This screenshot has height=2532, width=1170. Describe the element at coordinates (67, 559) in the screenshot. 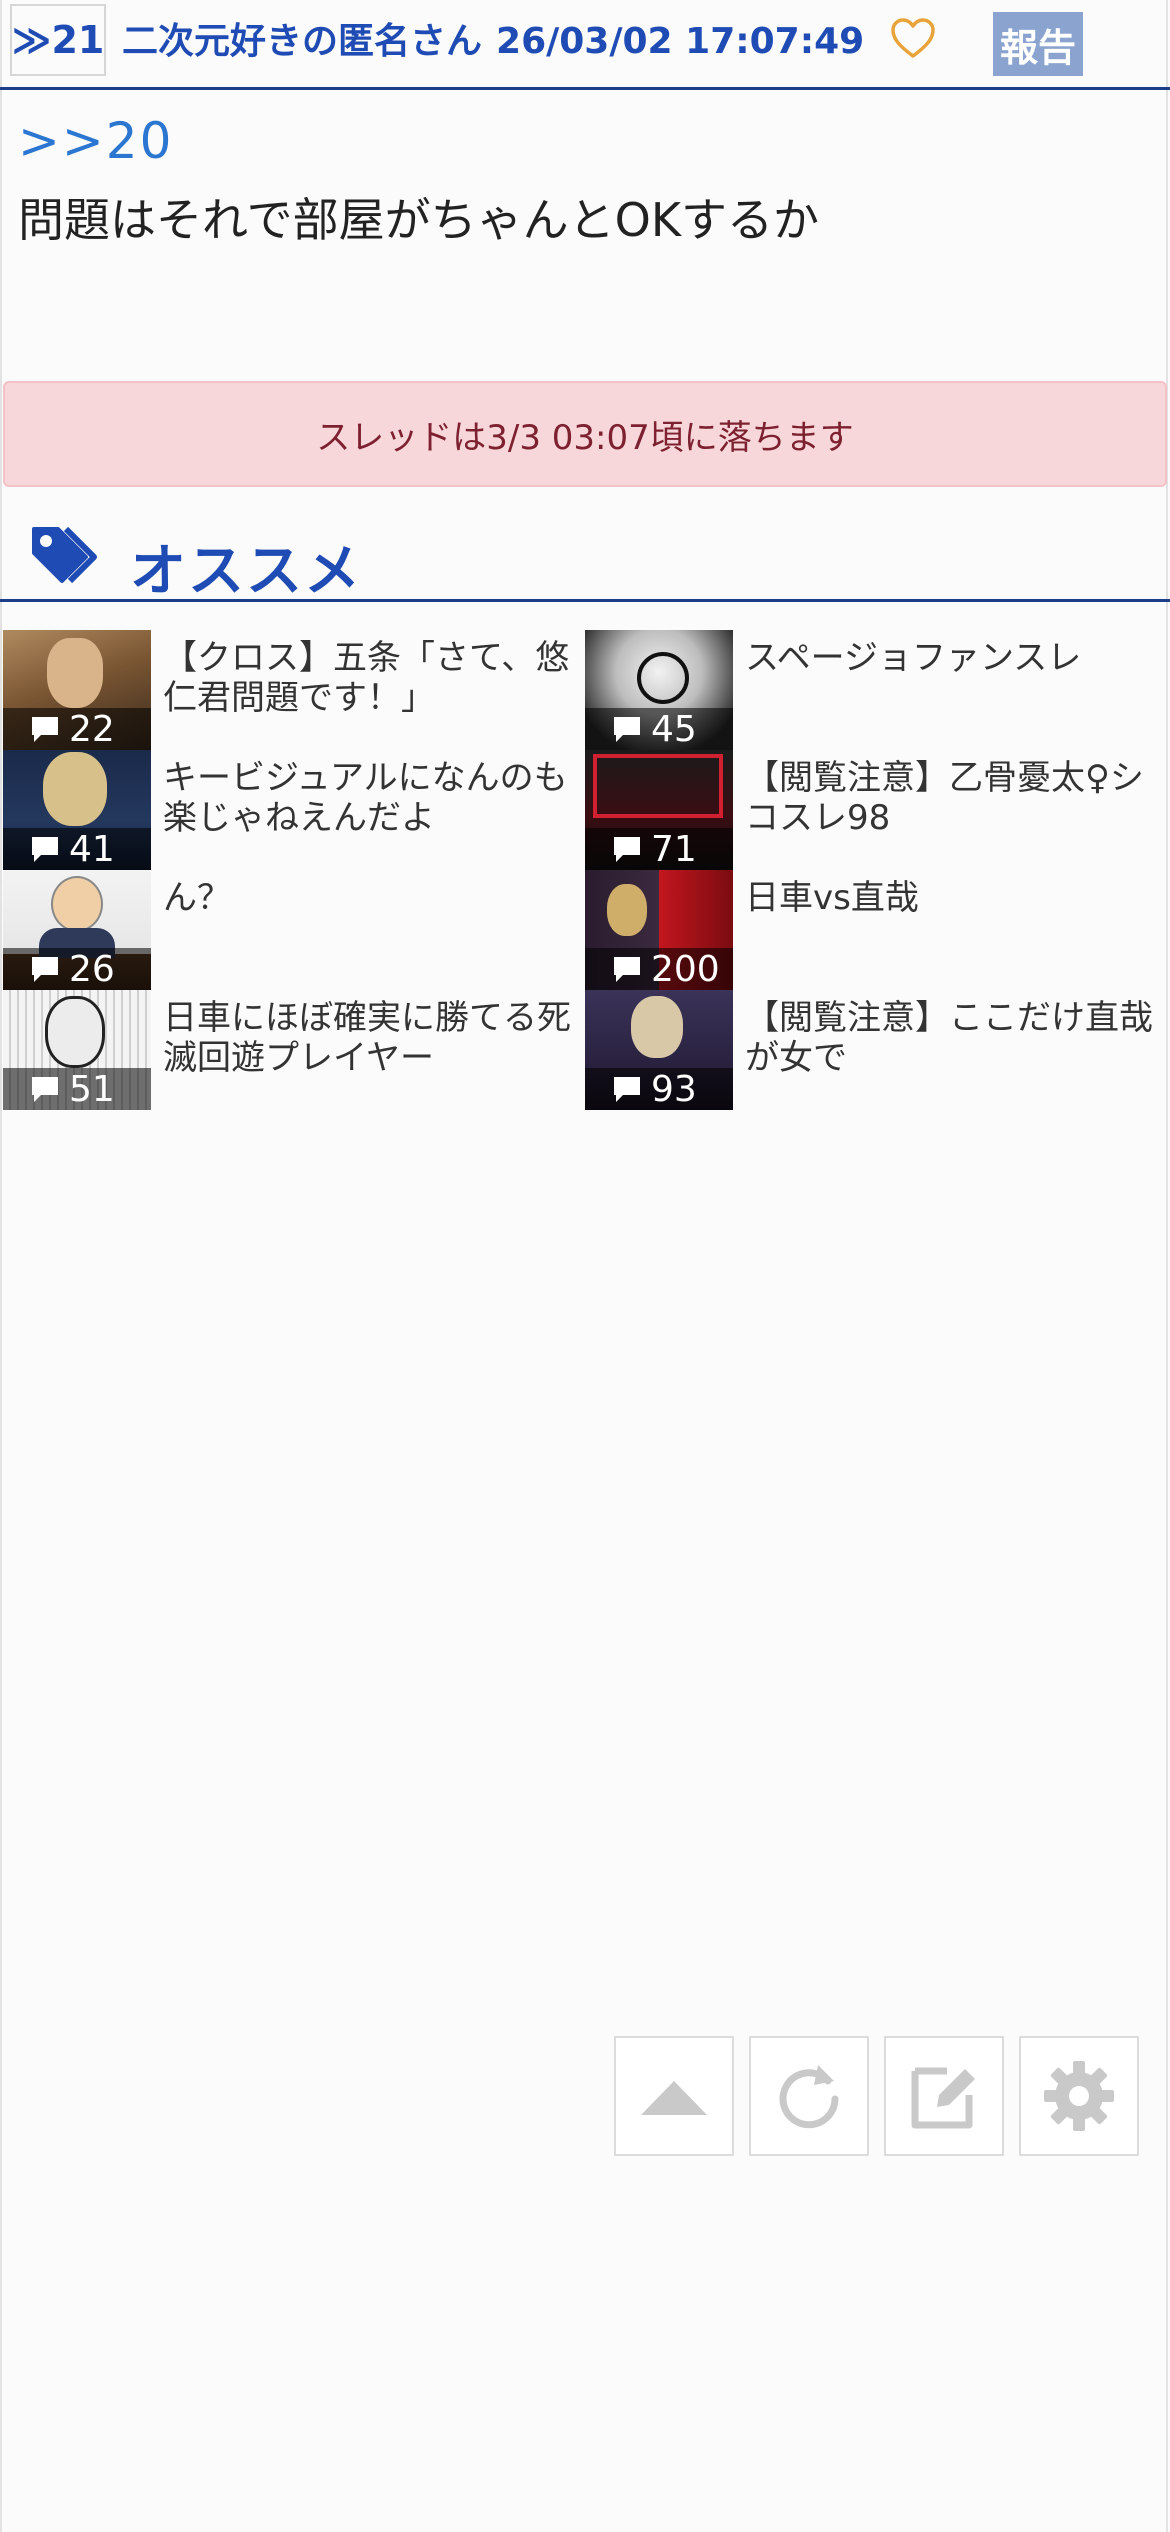

I see `tag-icon` at that location.